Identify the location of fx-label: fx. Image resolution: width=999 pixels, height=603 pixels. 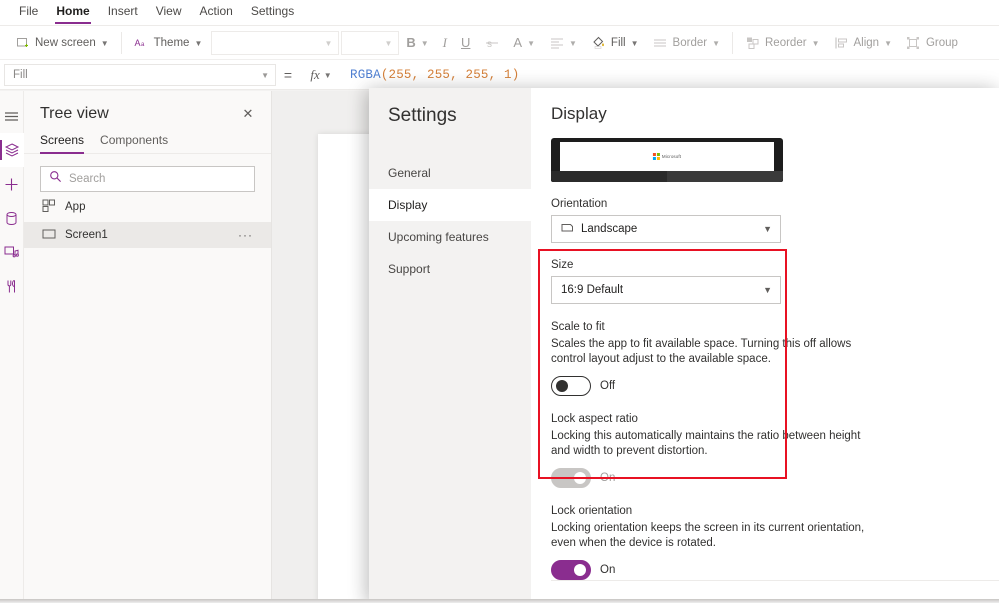
(315, 74).